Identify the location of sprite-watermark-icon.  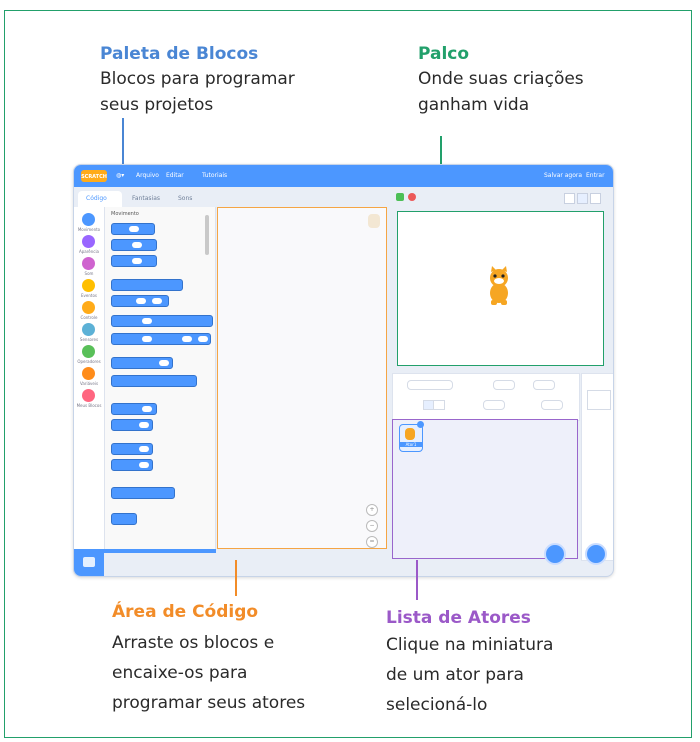
(374, 221).